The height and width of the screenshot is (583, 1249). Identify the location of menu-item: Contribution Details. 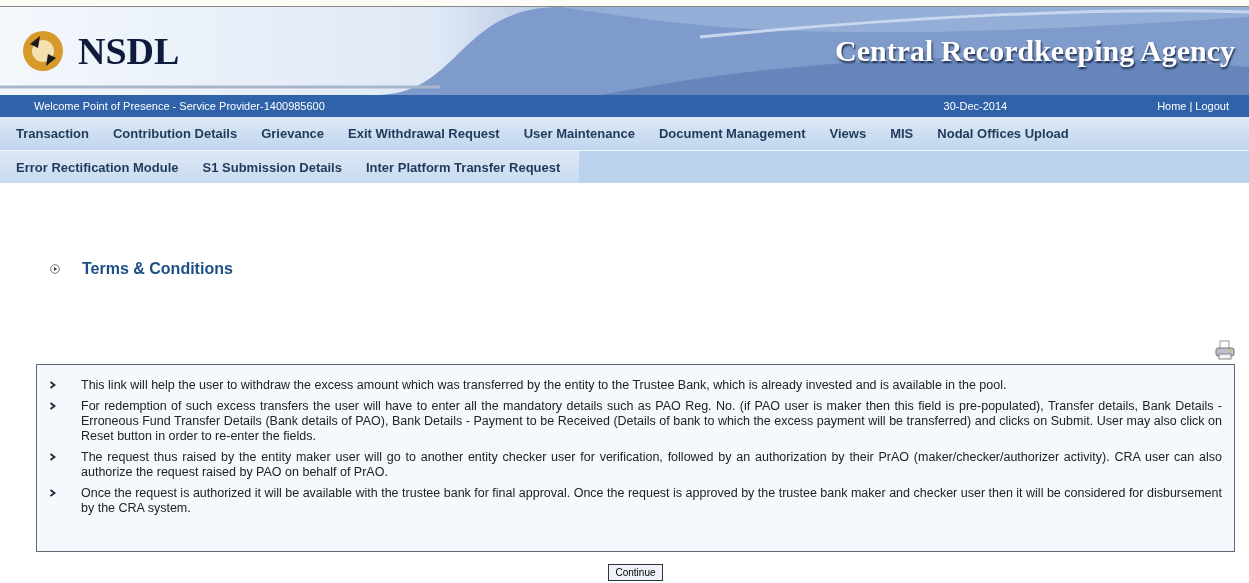
(174, 133).